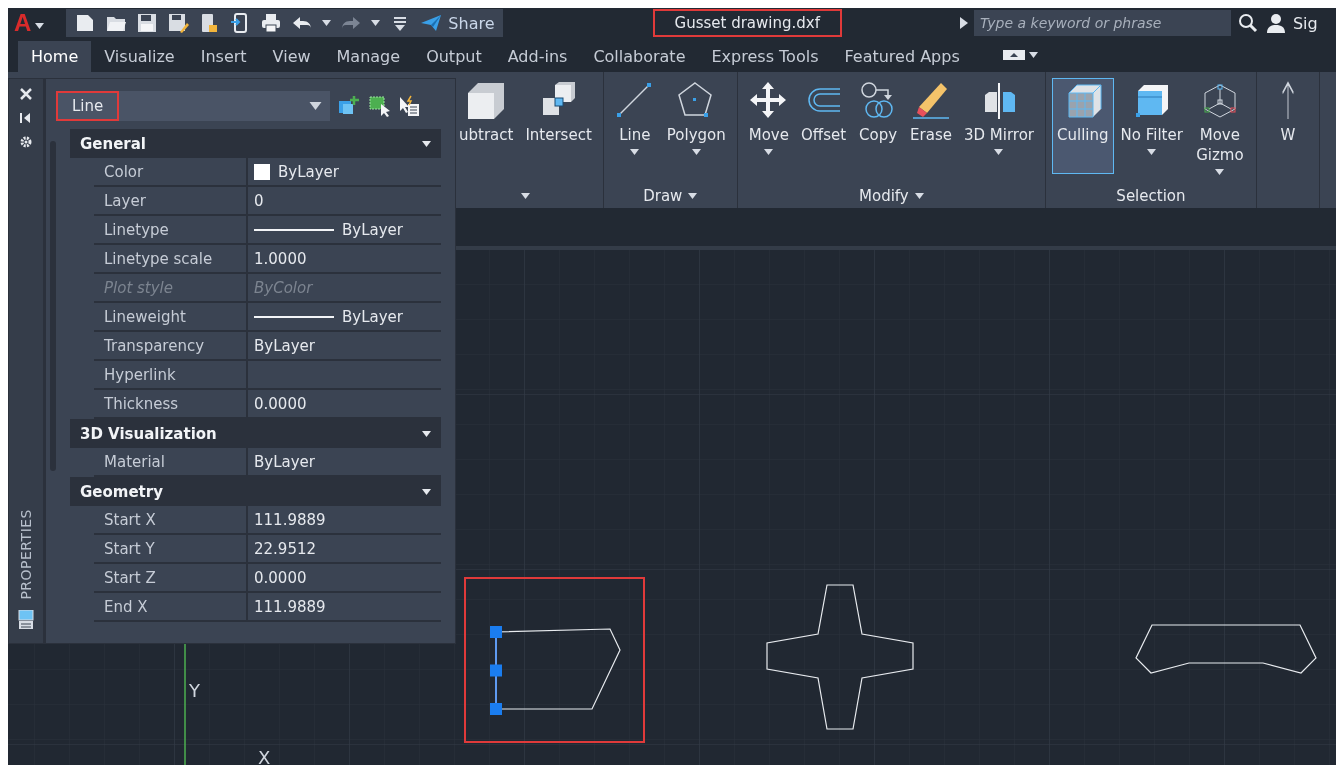 The image size is (1336, 765). Describe the element at coordinates (663, 196) in the screenshot. I see `panel-title: Draw` at that location.